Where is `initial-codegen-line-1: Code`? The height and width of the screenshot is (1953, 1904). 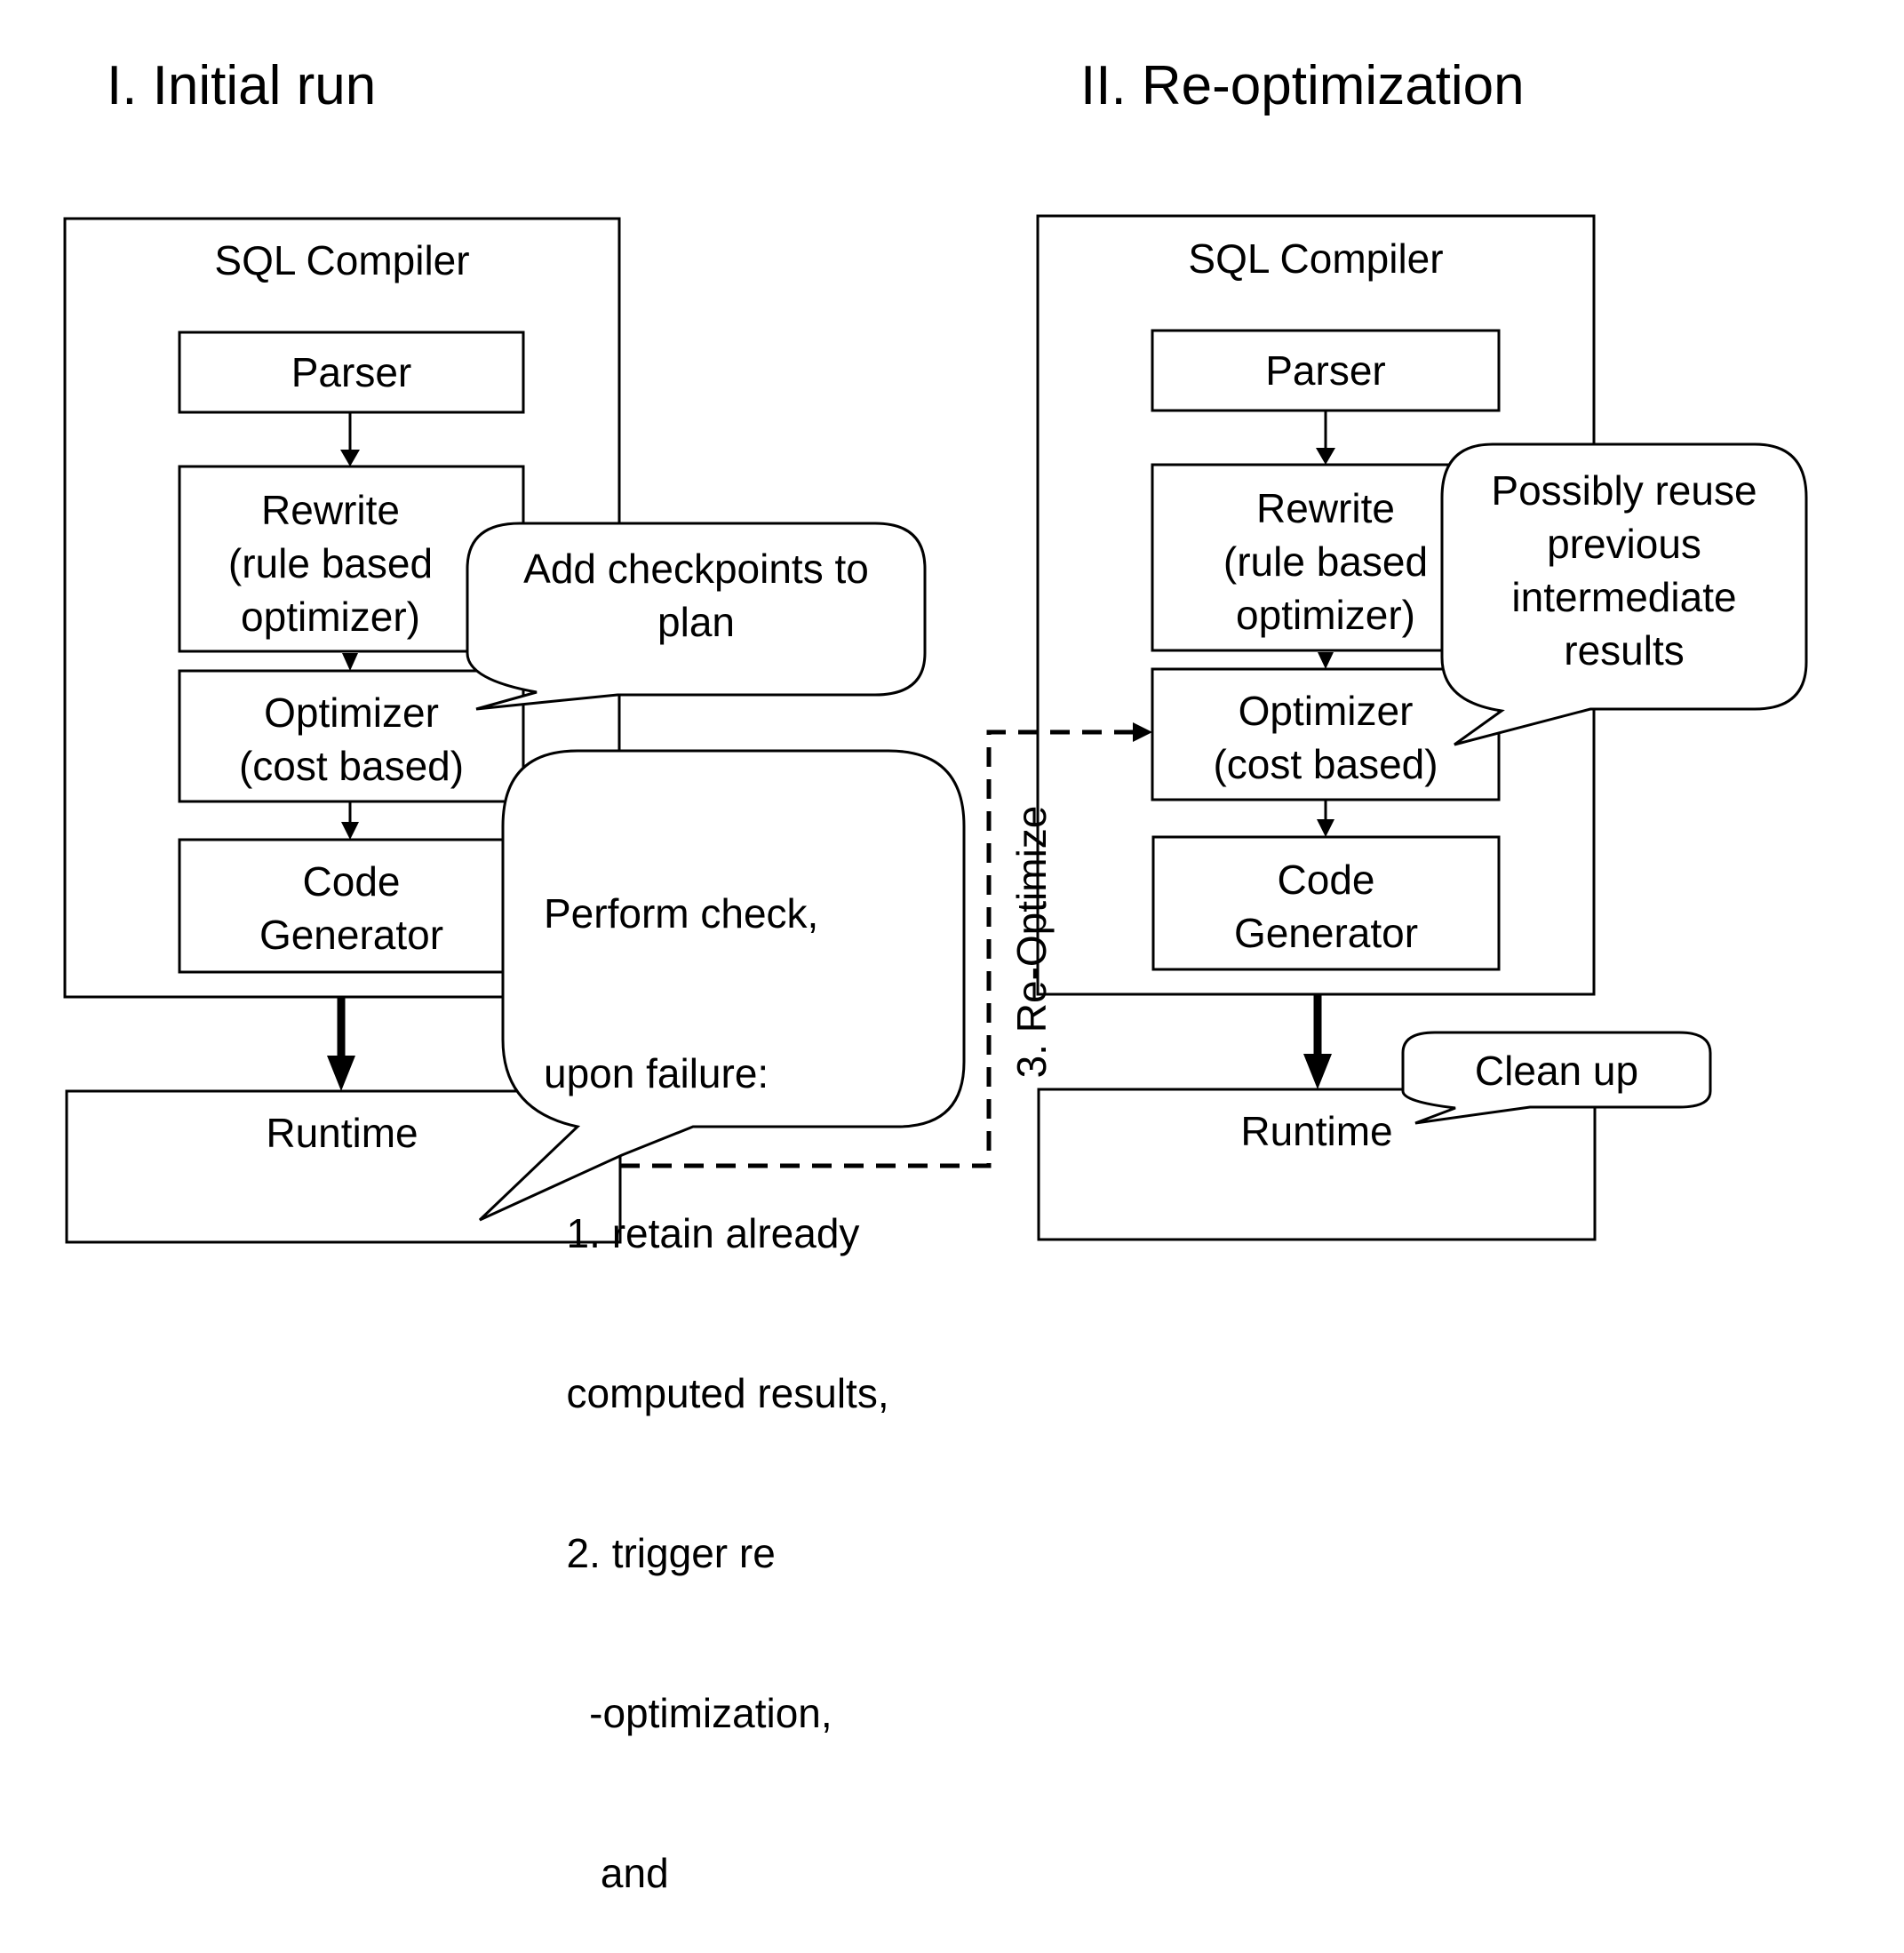 initial-codegen-line-1: Code is located at coordinates (351, 881).